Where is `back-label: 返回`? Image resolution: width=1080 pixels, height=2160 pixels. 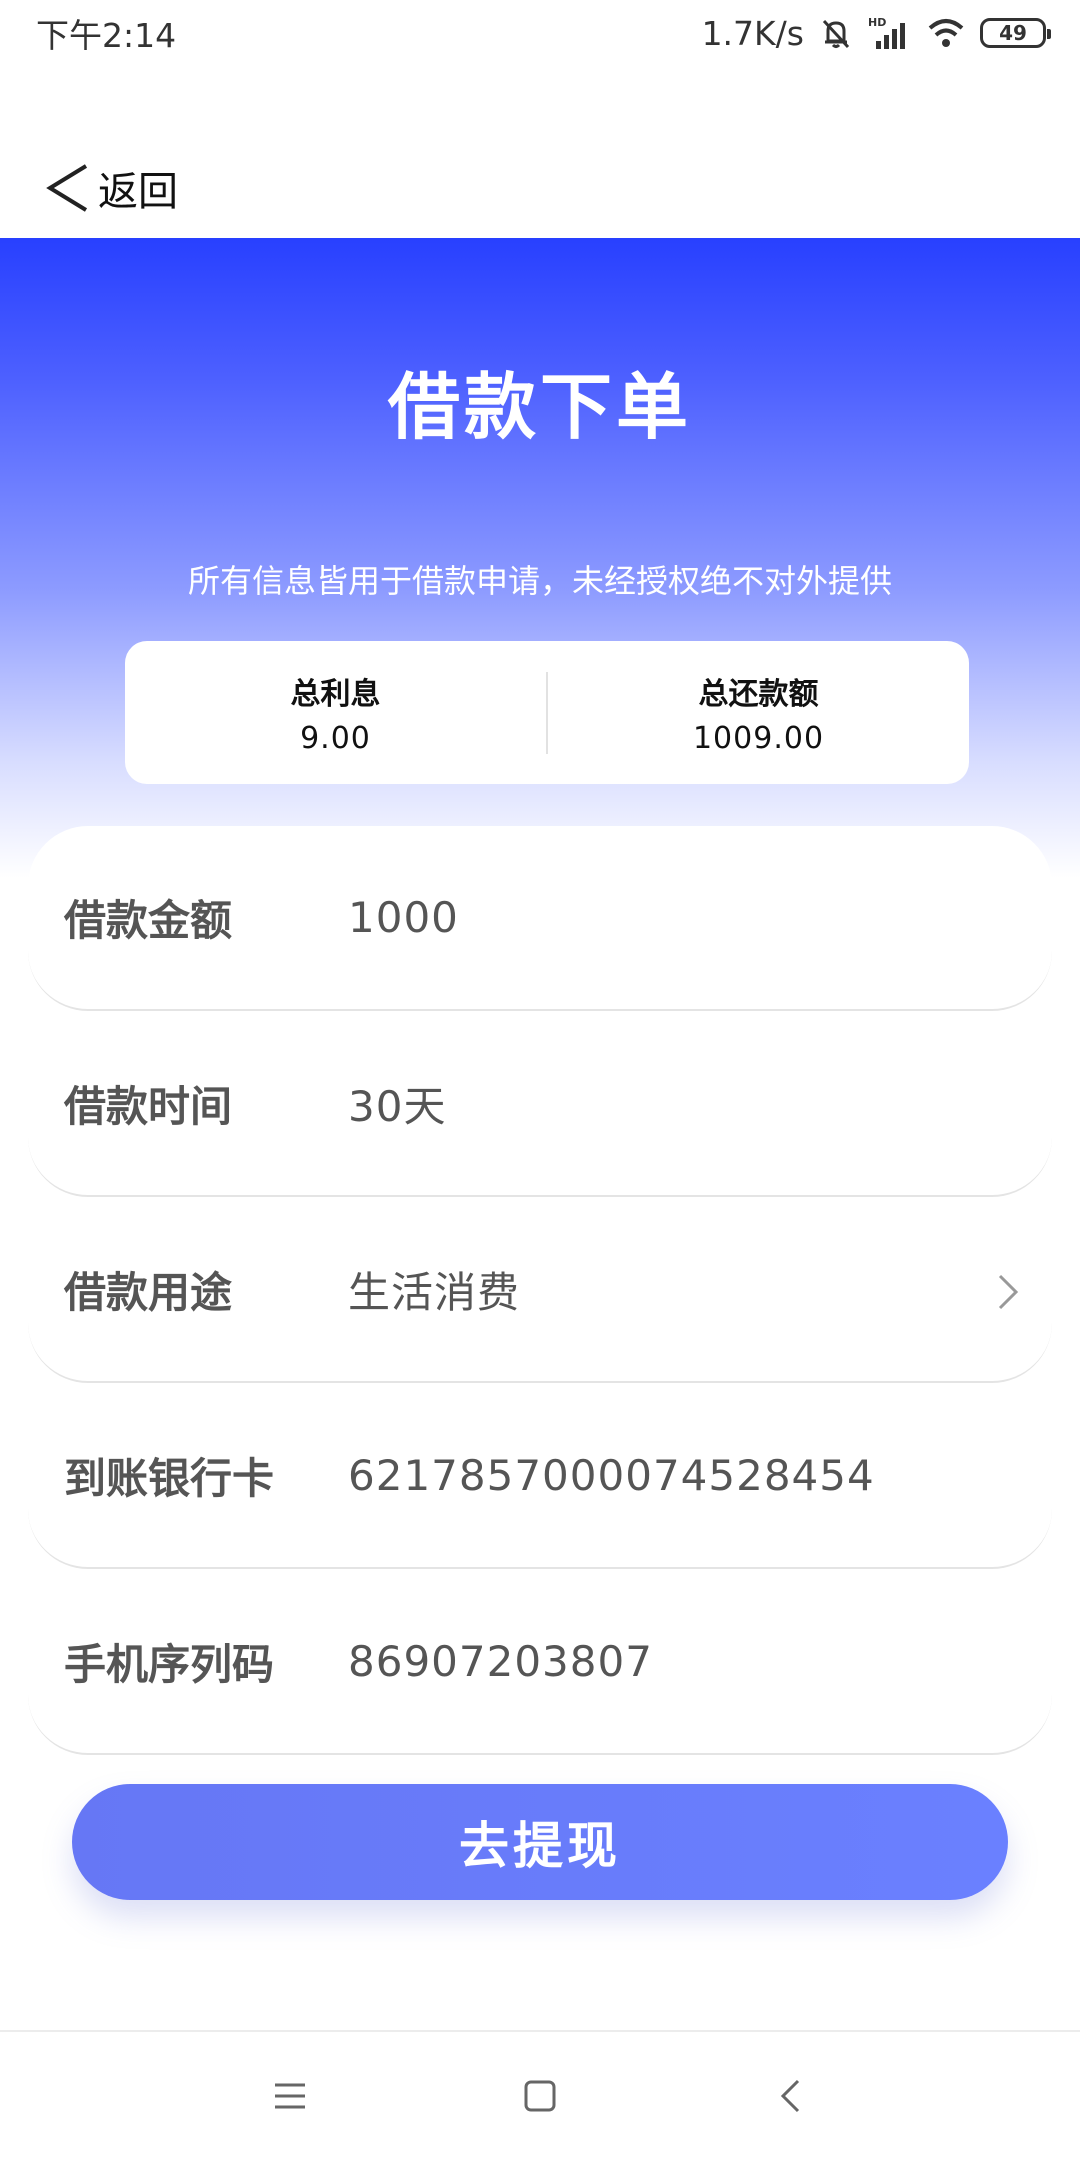 back-label: 返回 is located at coordinates (138, 192).